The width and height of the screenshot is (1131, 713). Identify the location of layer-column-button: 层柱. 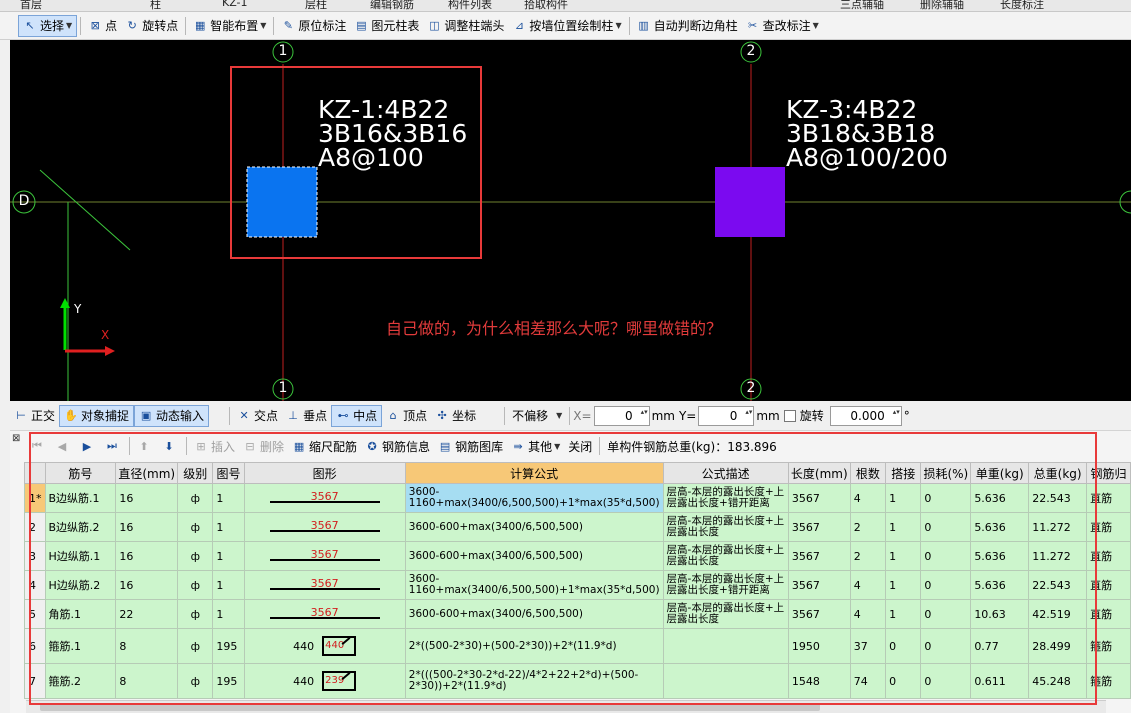
(316, 5).